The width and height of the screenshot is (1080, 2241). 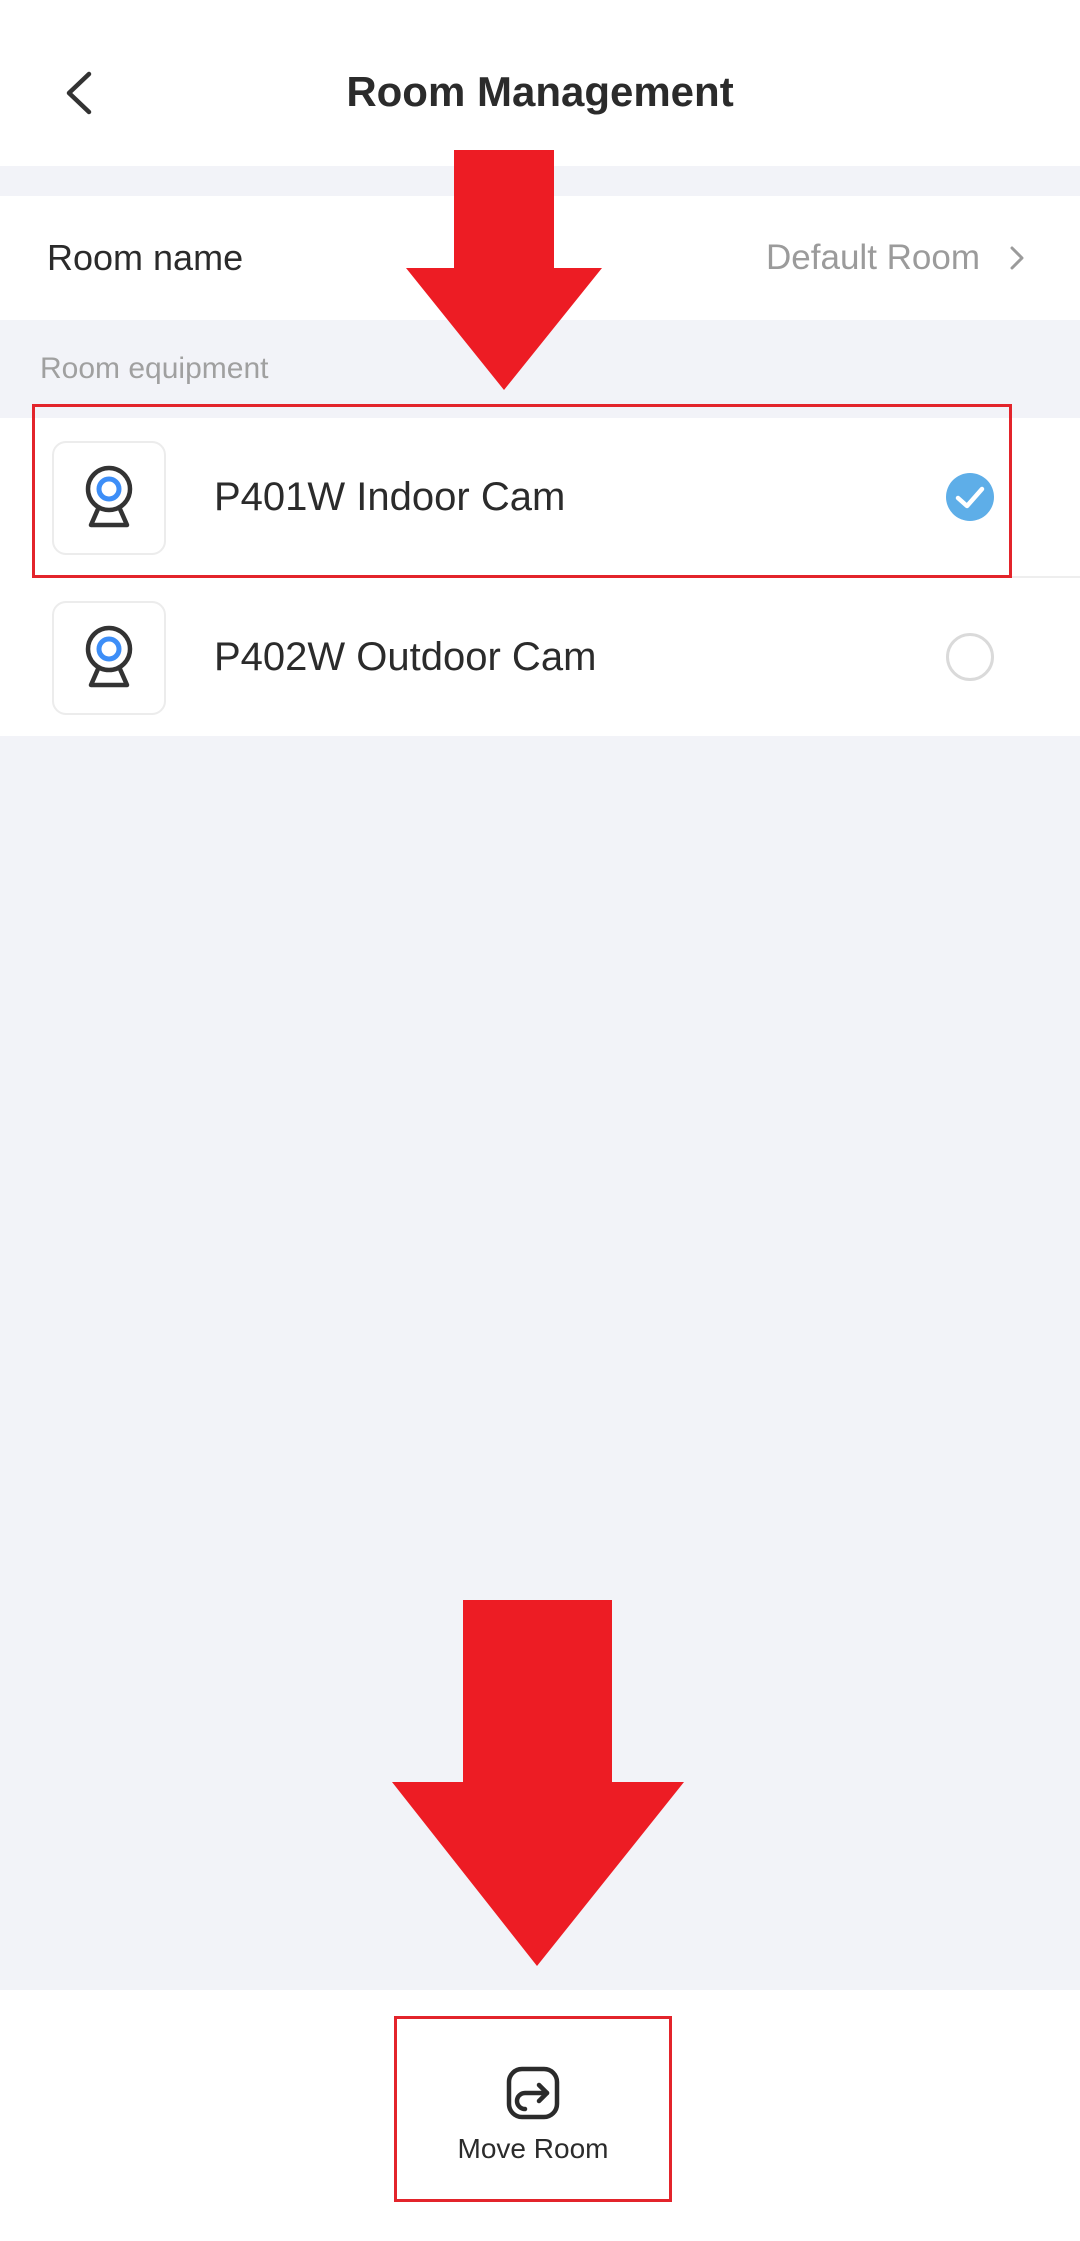 I want to click on camera-icon, so click(x=109, y=656).